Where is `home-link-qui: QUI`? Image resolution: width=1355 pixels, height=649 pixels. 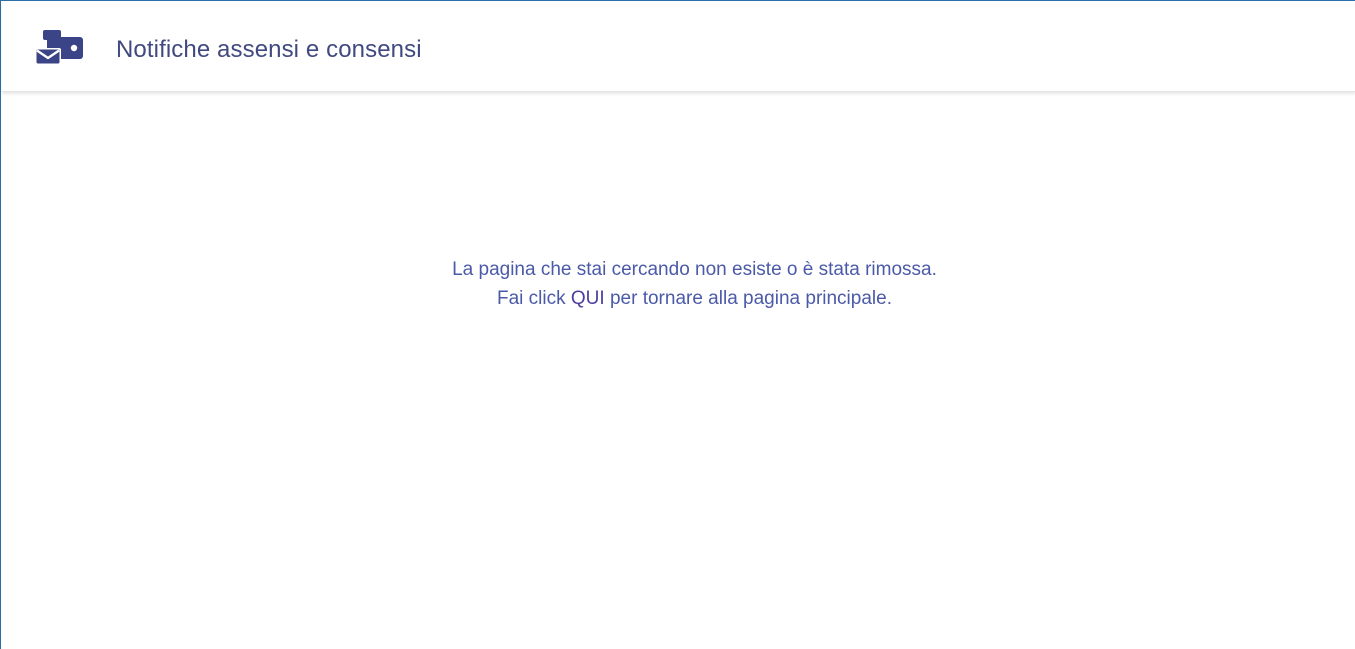
home-link-qui: QUI is located at coordinates (588, 298).